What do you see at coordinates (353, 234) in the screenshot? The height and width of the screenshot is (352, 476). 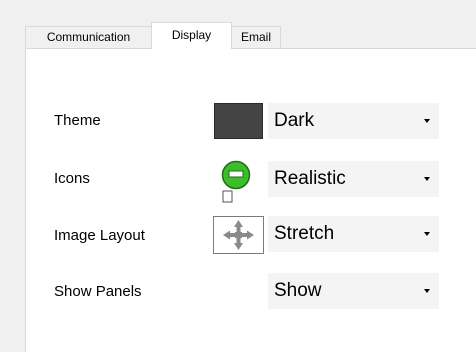 I see `image-layout-dropdown: Stretch` at bounding box center [353, 234].